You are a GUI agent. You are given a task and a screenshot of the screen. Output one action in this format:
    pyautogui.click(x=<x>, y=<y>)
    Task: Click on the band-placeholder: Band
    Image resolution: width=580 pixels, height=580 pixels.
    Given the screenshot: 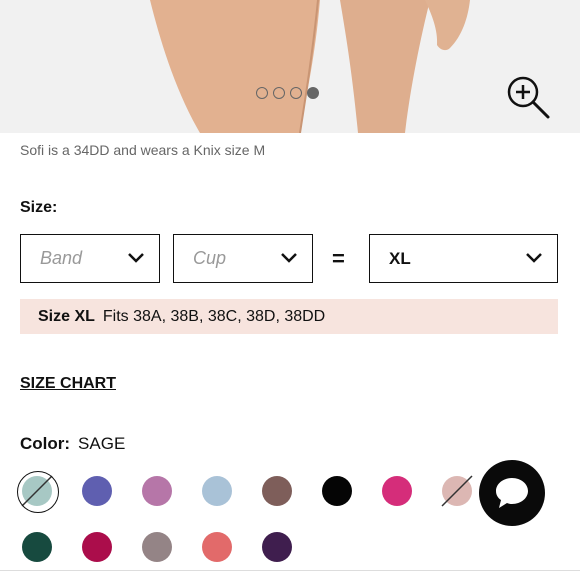 What is the action you would take?
    pyautogui.click(x=61, y=258)
    